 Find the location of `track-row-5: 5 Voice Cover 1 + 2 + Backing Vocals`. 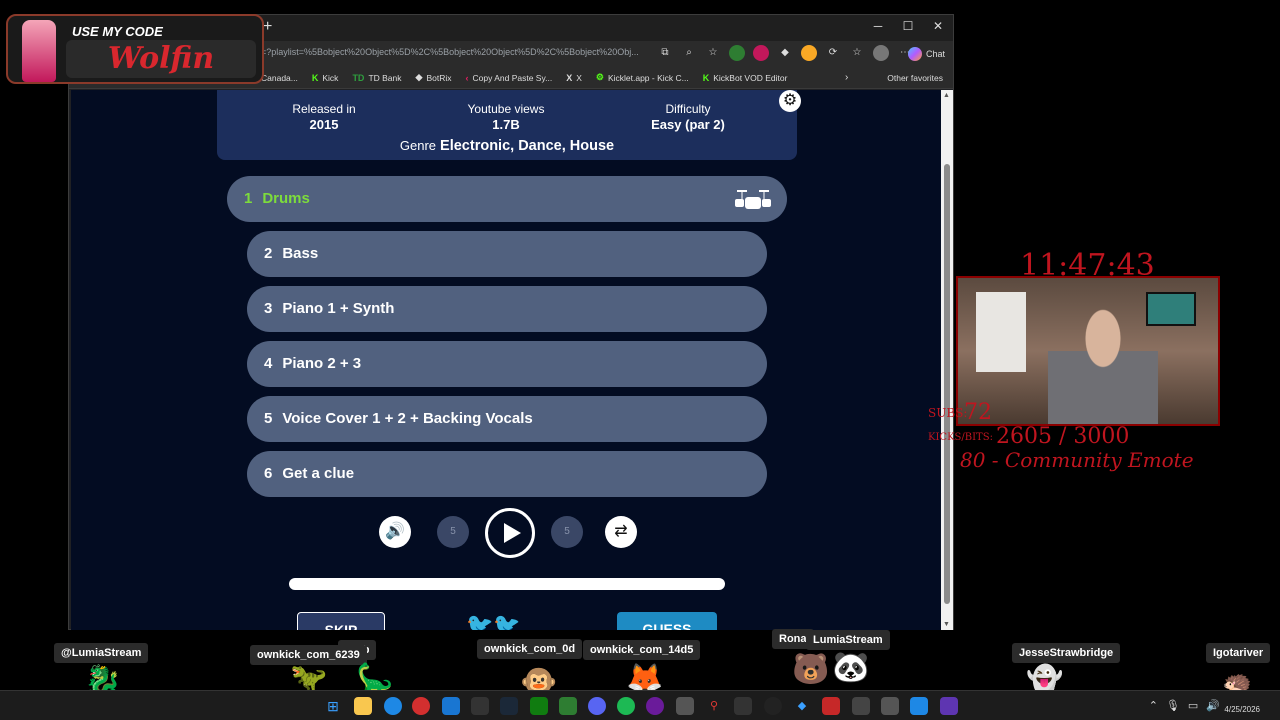

track-row-5: 5 Voice Cover 1 + 2 + Backing Vocals is located at coordinates (507, 419).